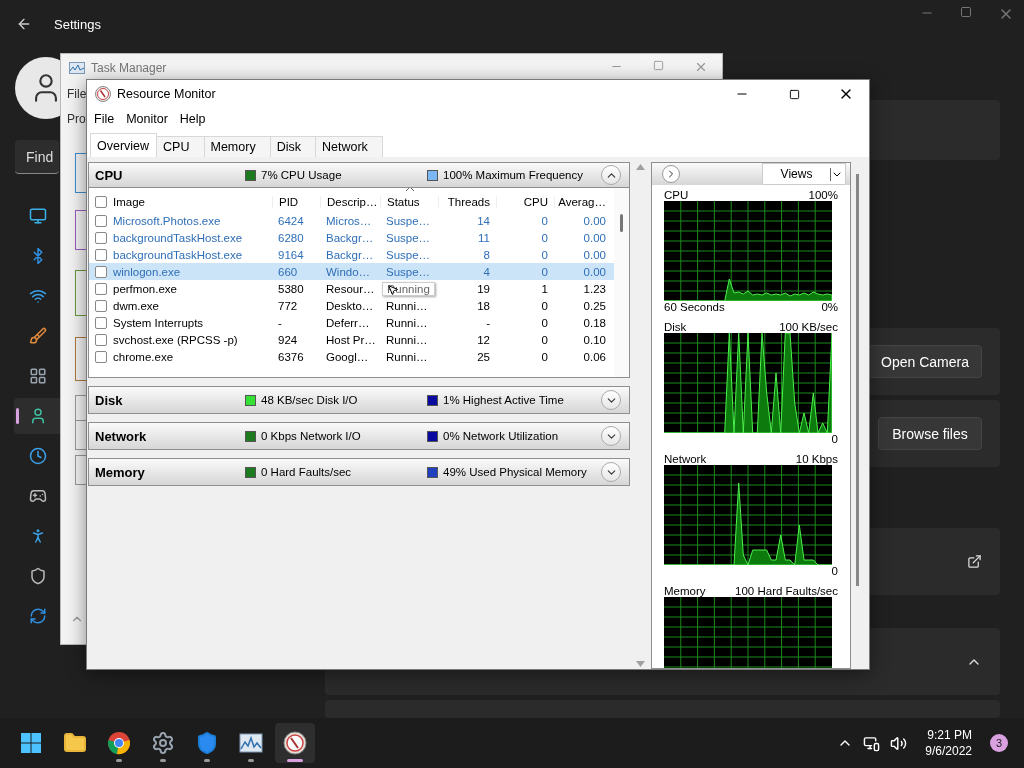  What do you see at coordinates (594, 237) in the screenshot?
I see `table-cell: 0.00` at bounding box center [594, 237].